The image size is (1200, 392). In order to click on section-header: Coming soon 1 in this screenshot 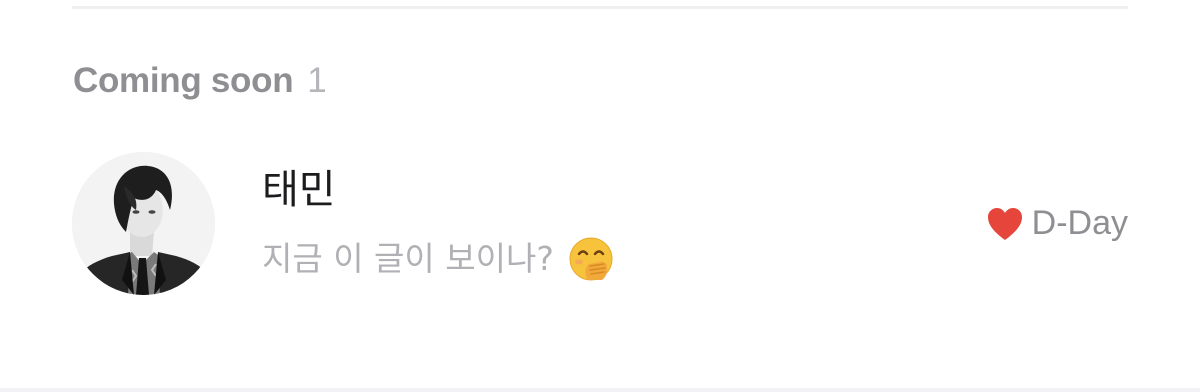, I will do `click(200, 81)`.